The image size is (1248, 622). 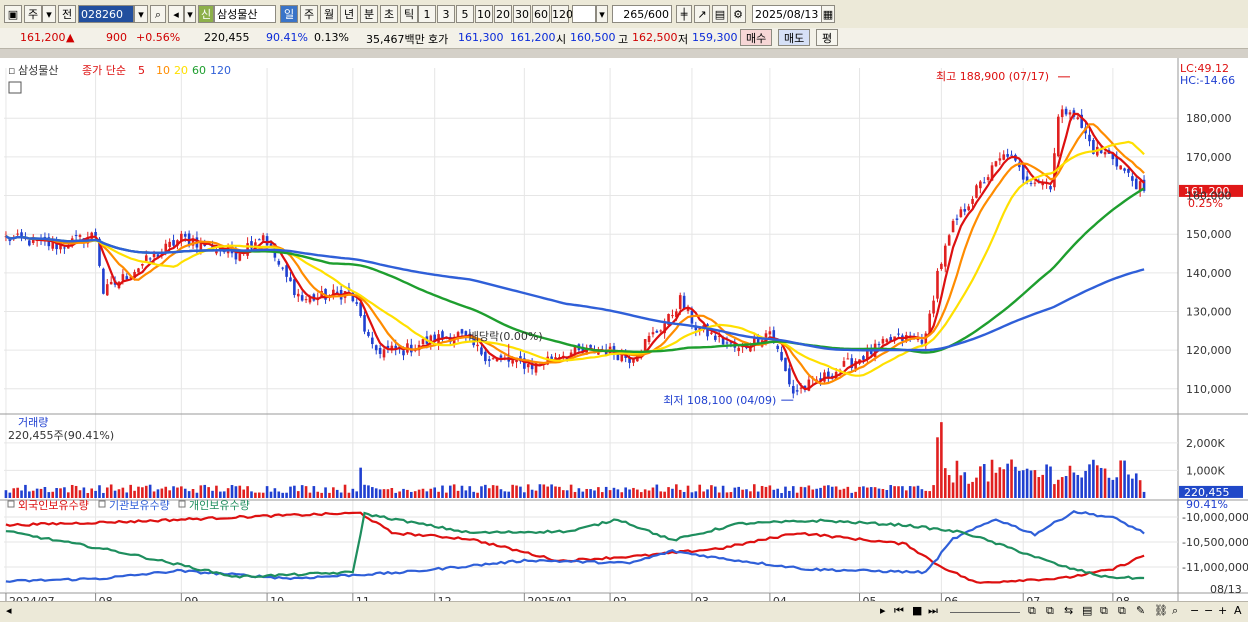 What do you see at coordinates (369, 14) in the screenshot?
I see `period-tab-4: 분` at bounding box center [369, 14].